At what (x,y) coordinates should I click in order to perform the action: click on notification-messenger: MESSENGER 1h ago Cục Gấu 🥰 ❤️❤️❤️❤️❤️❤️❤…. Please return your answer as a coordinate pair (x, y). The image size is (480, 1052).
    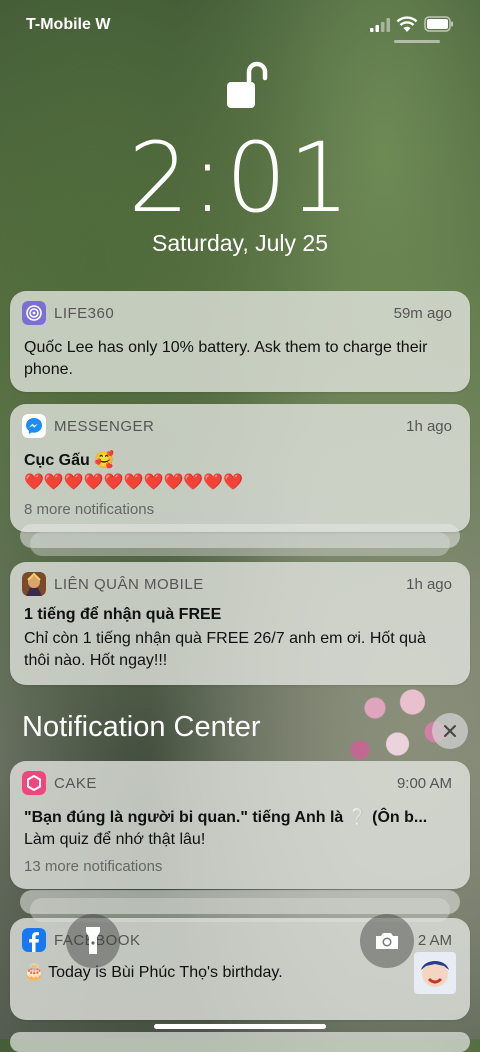
    Looking at the image, I should click on (240, 468).